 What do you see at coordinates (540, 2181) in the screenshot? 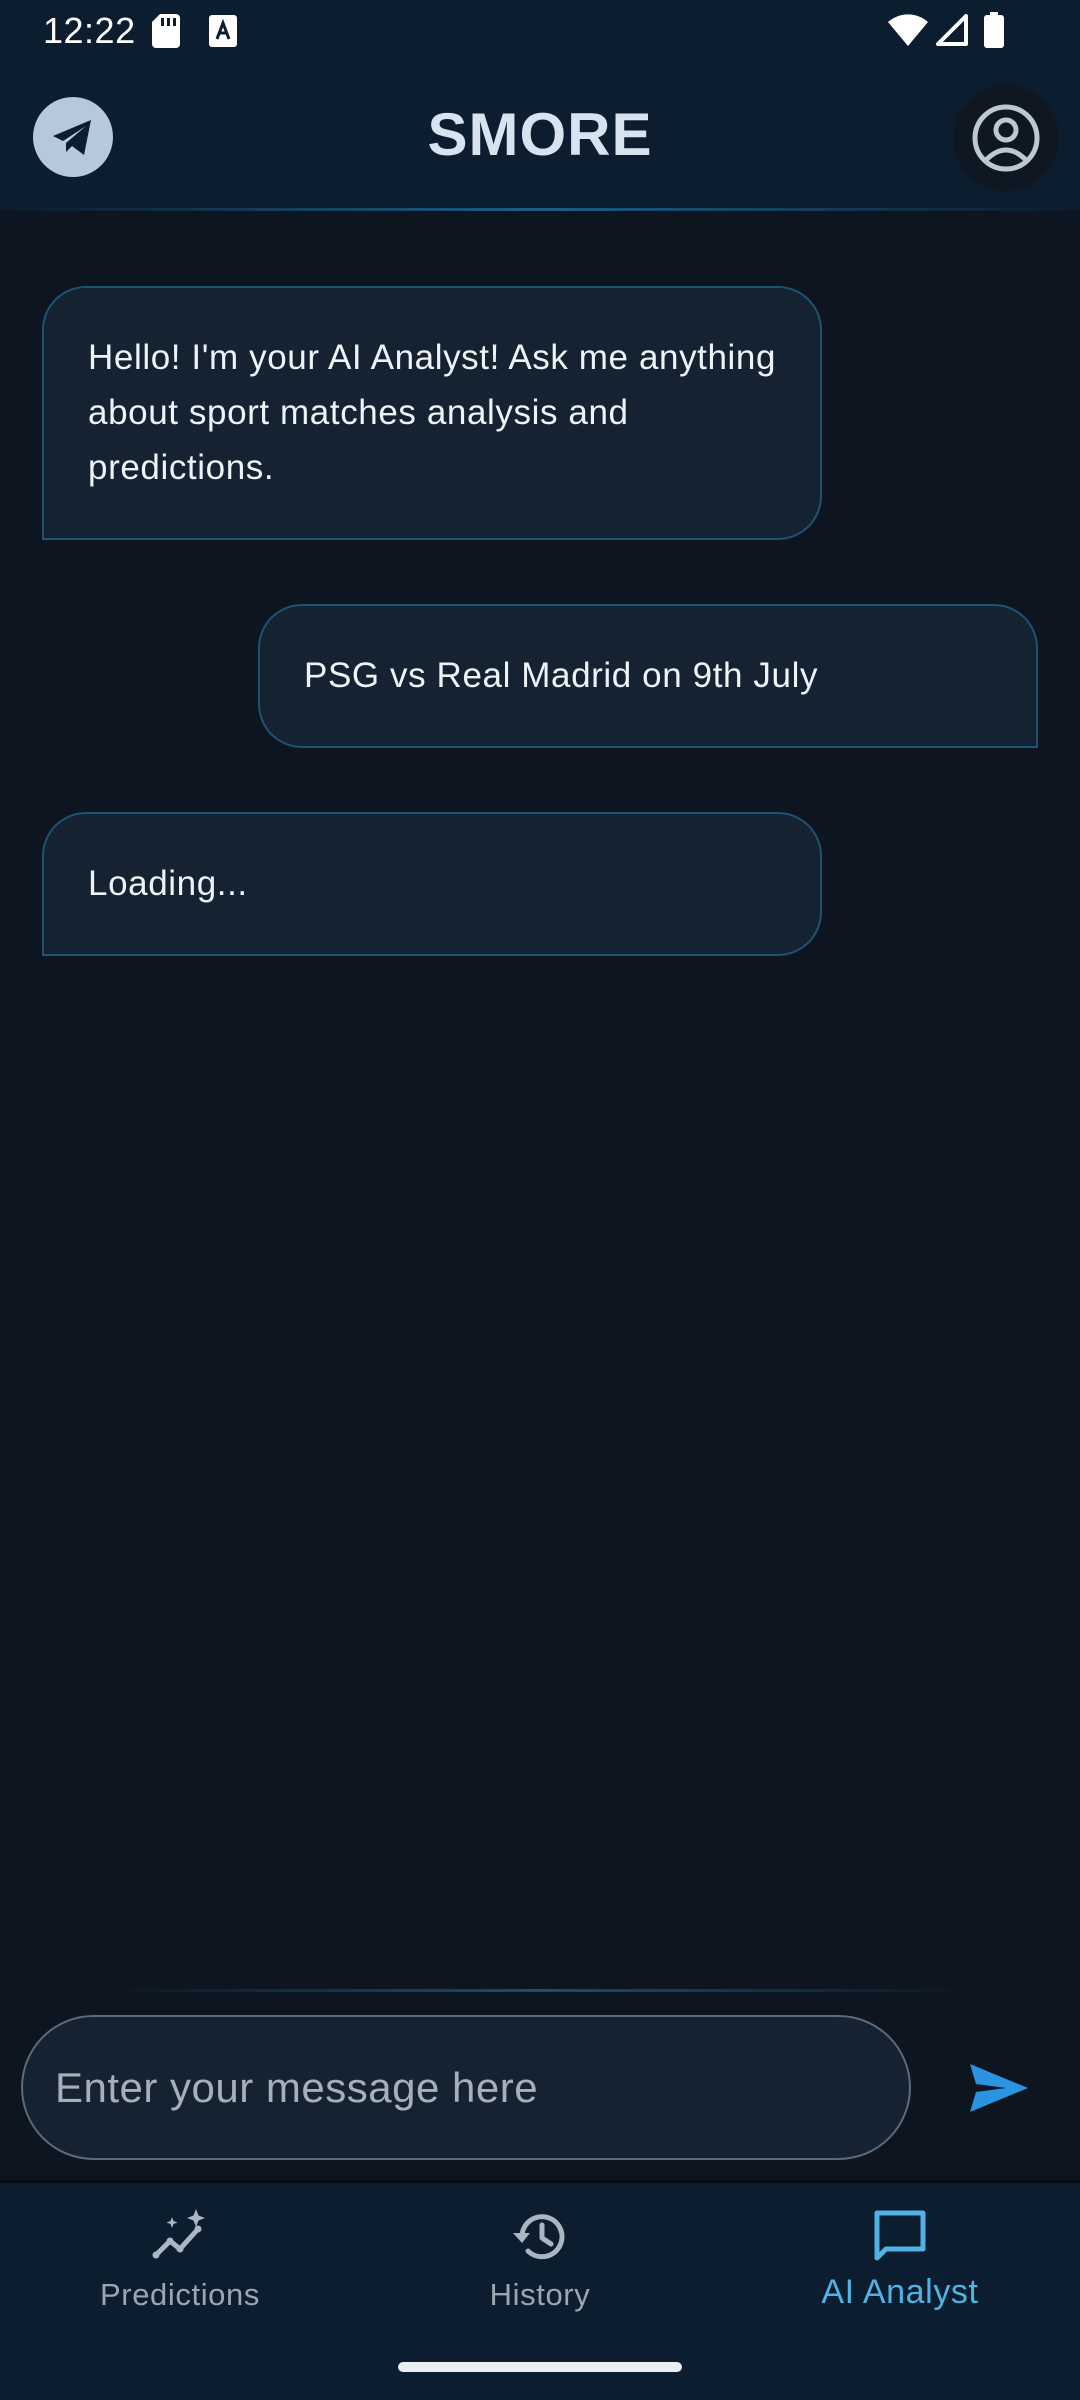
I see `bottom-nav-divider` at bounding box center [540, 2181].